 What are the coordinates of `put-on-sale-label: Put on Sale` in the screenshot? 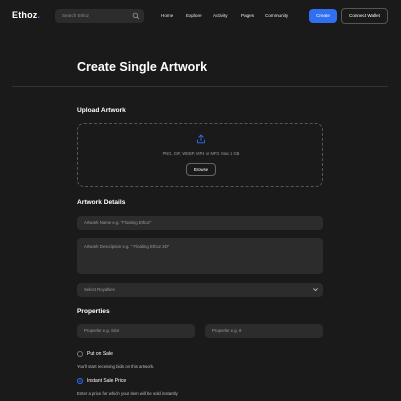 It's located at (100, 354).